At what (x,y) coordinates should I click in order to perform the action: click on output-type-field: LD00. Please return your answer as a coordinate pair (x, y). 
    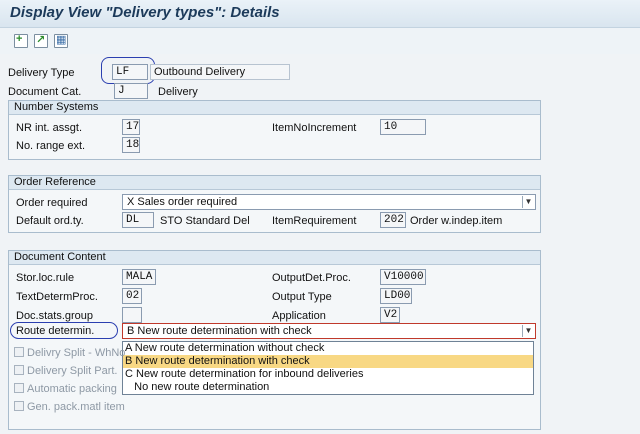
    Looking at the image, I should click on (396, 296).